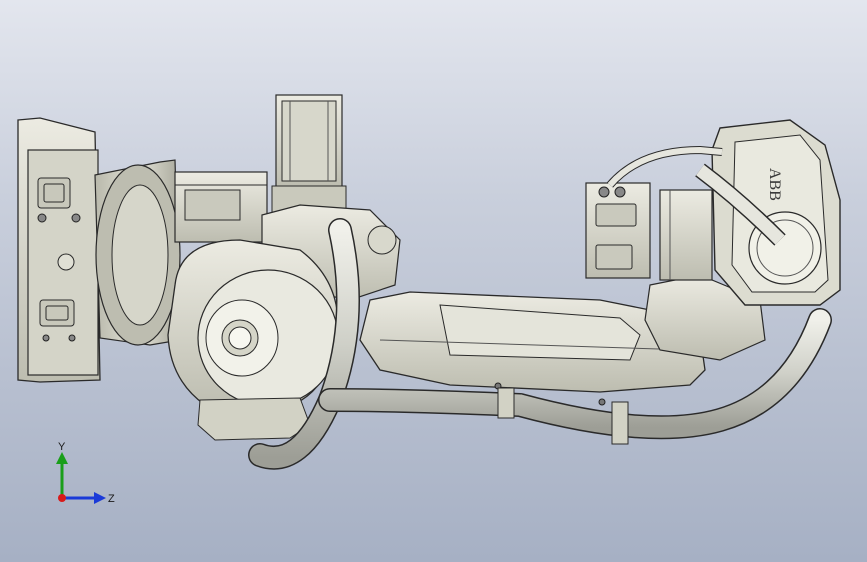  I want to click on x-axis-dot, so click(62, 498).